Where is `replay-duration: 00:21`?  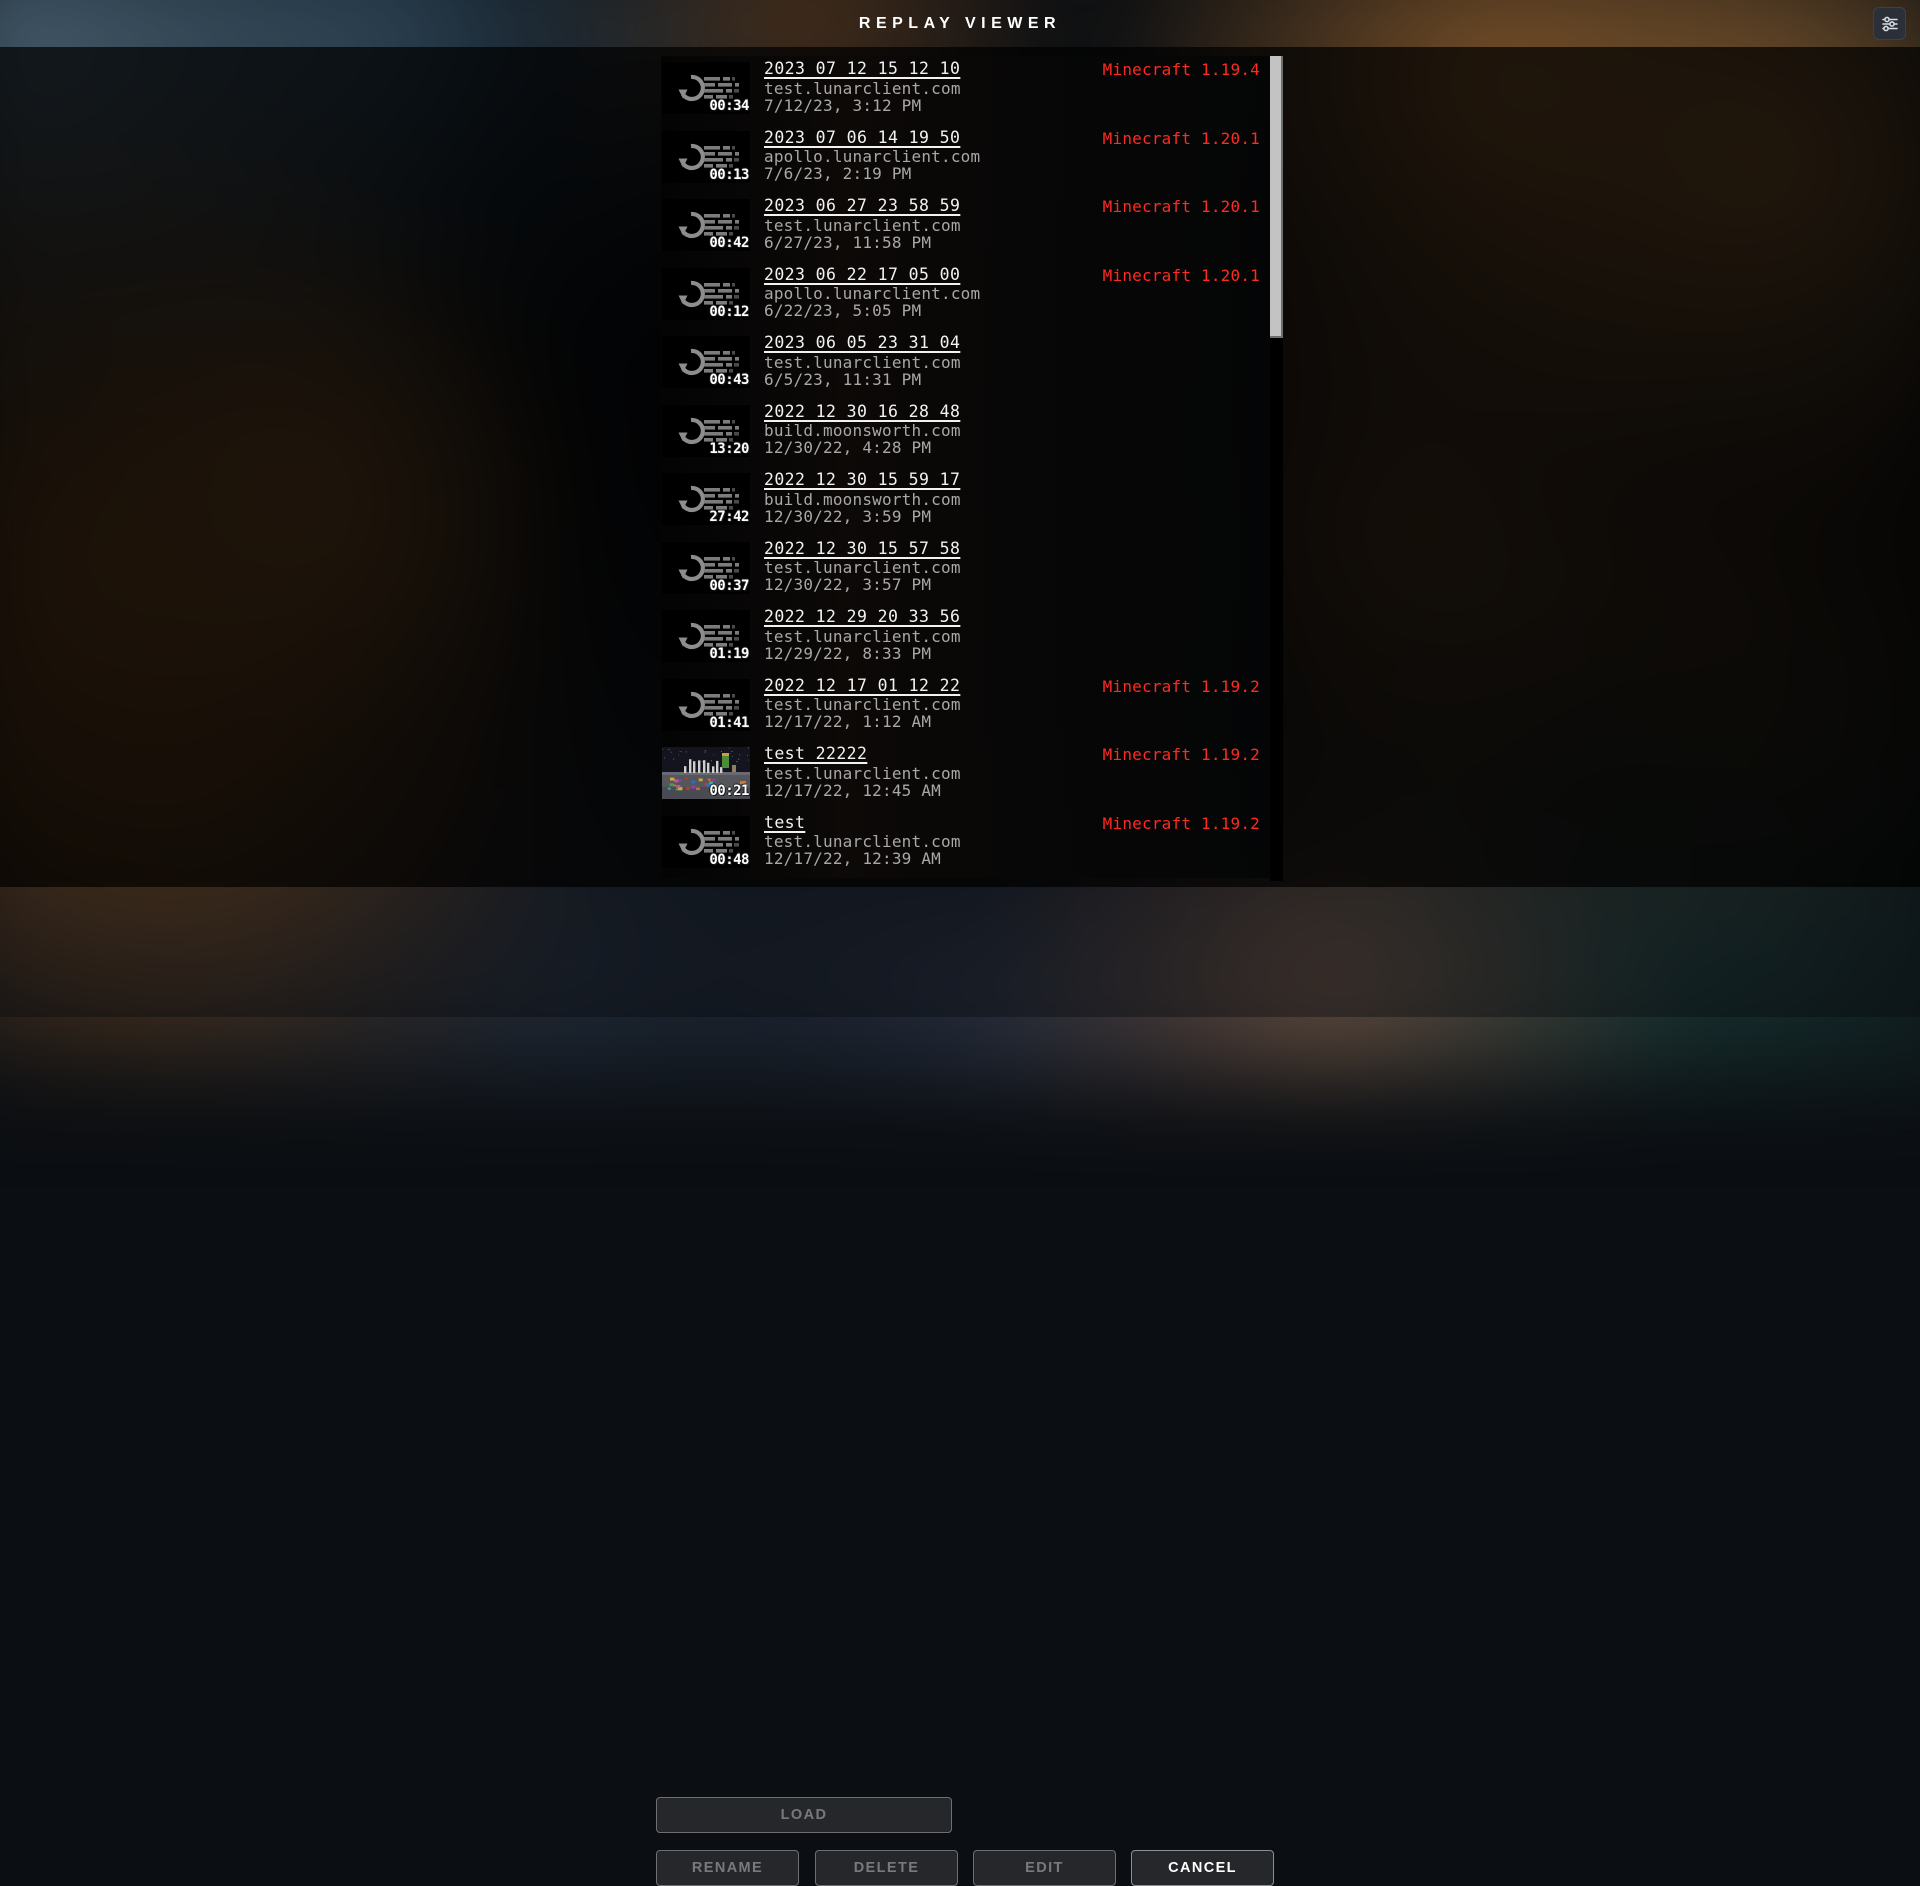
replay-duration: 00:21 is located at coordinates (729, 791).